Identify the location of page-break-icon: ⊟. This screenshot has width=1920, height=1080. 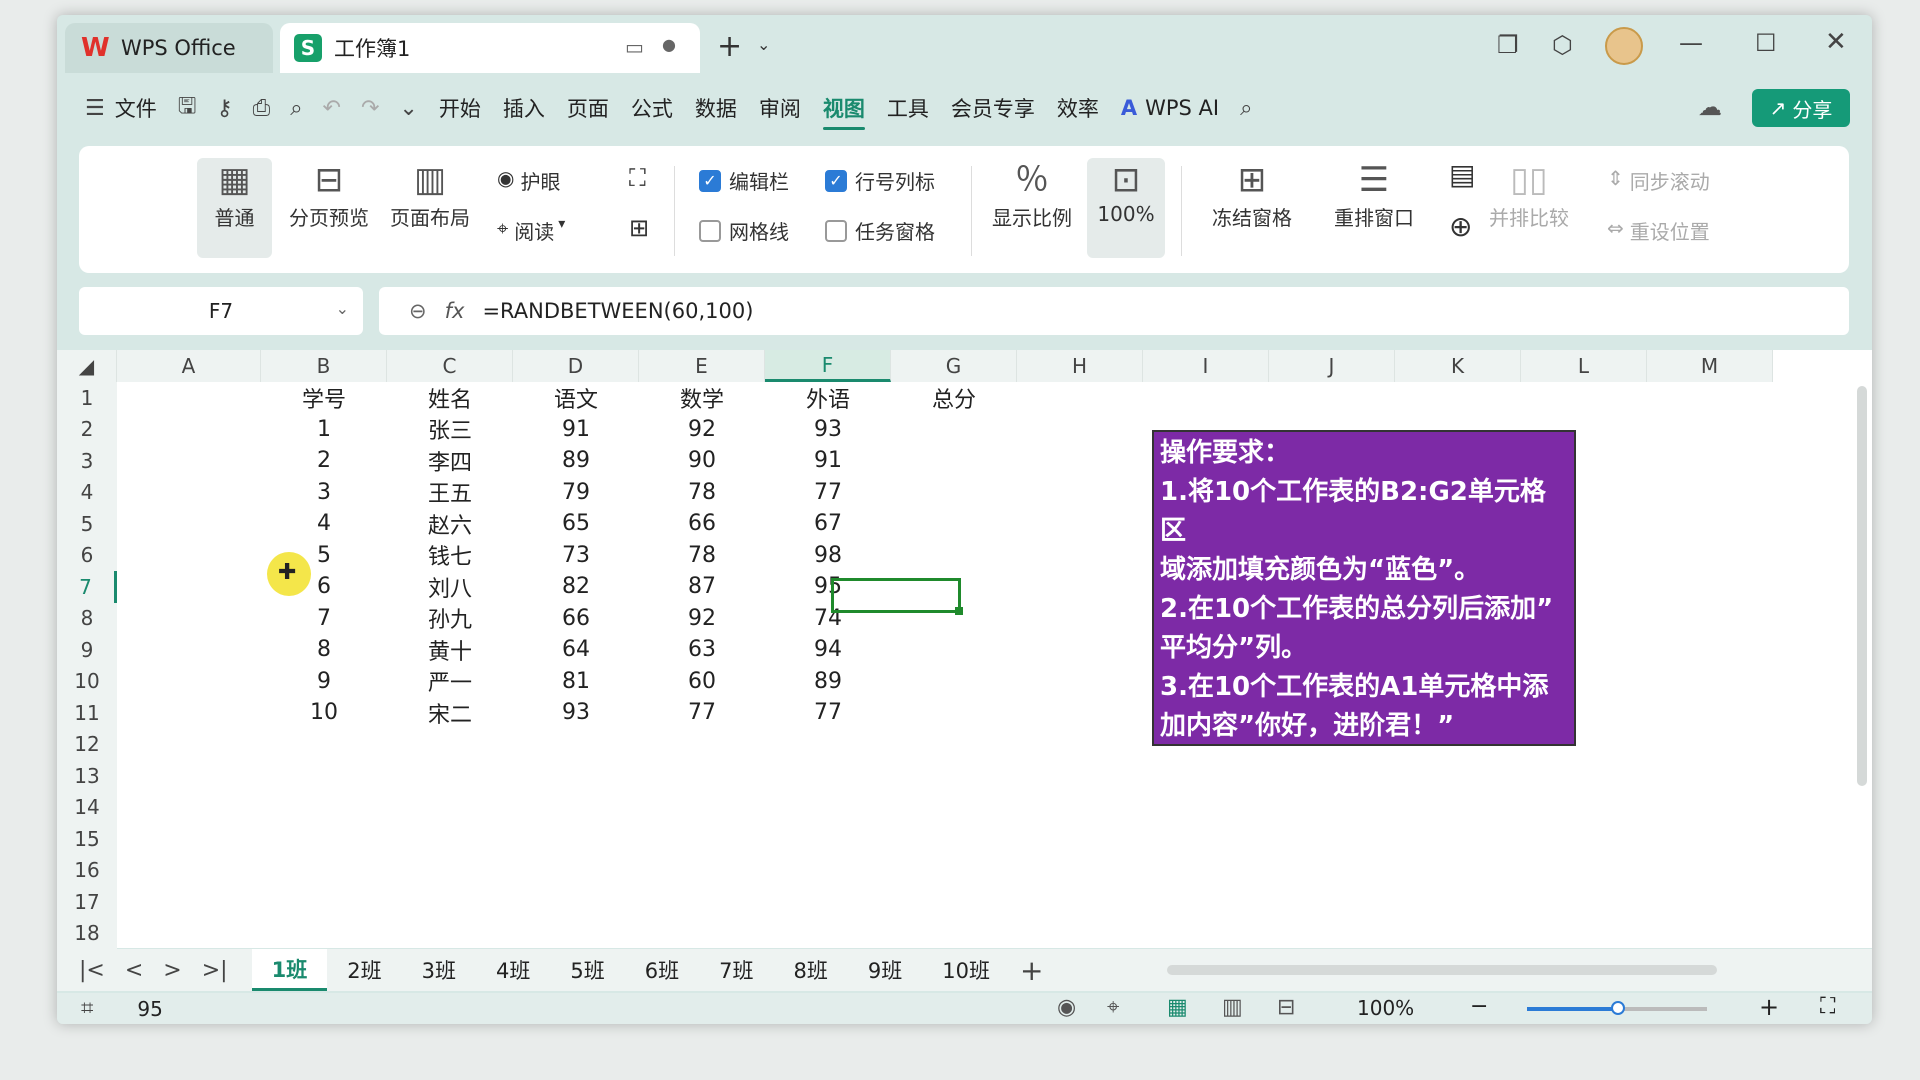
(1286, 1007).